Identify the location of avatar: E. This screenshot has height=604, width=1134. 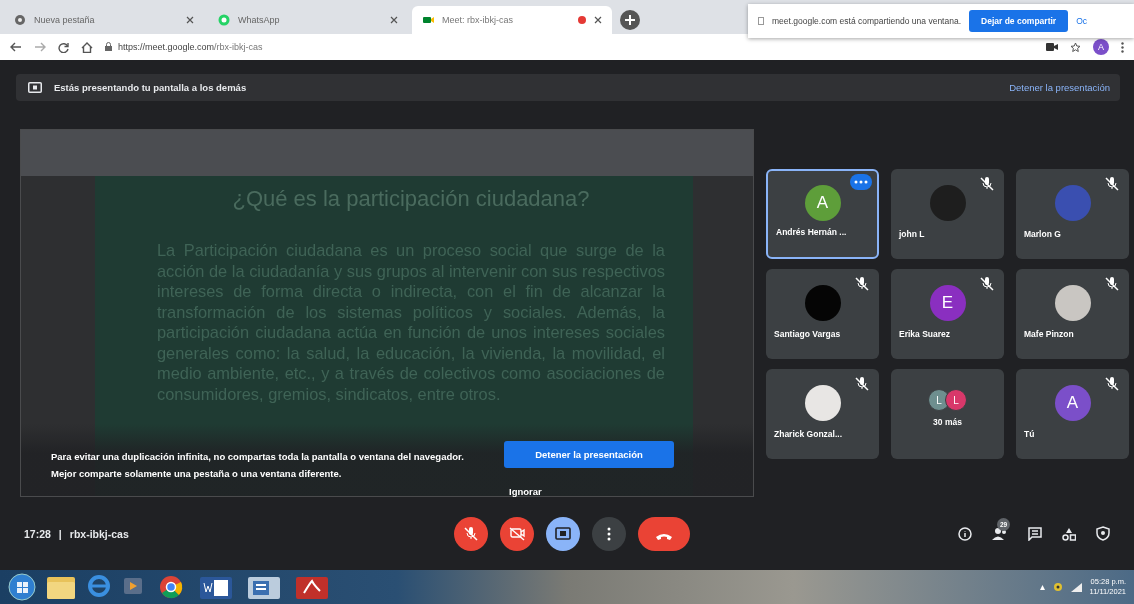
(947, 303).